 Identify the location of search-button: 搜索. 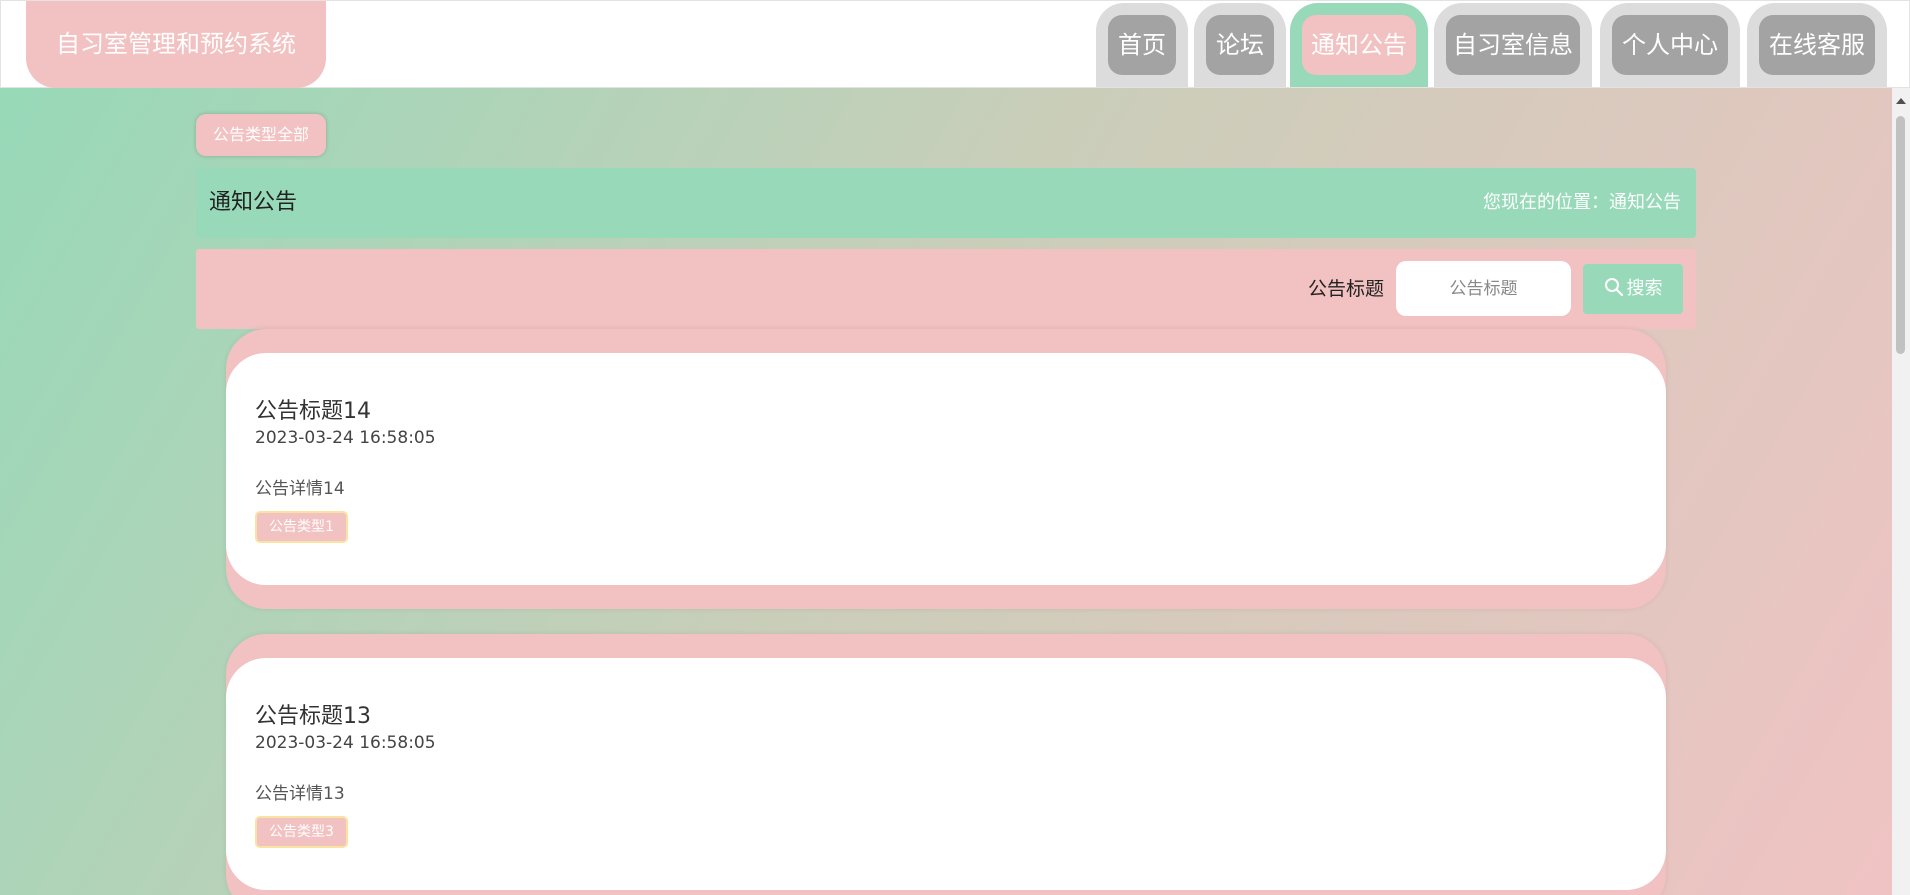
(1633, 289).